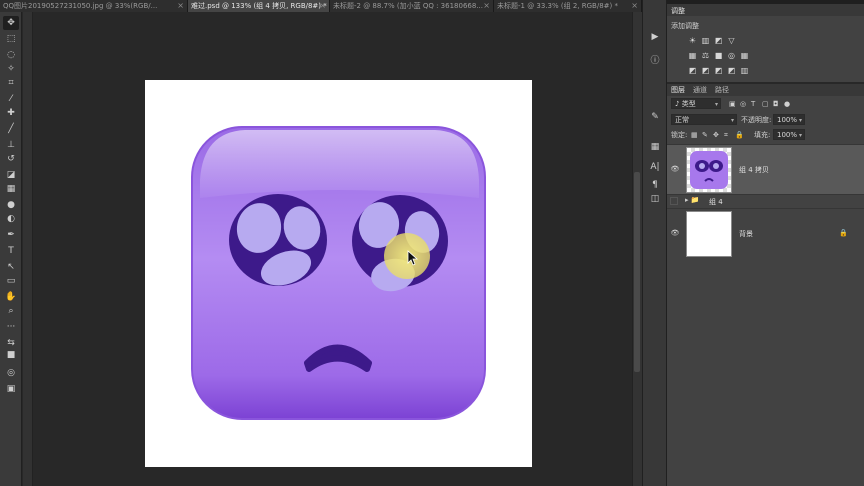  I want to click on pixel-filter-icon: ▣, so click(732, 104).